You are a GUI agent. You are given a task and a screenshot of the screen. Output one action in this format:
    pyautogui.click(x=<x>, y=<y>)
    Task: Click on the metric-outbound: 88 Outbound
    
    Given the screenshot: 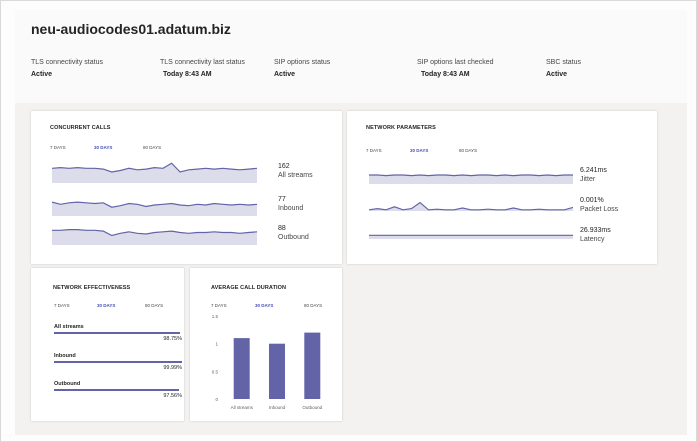 What is the action you would take?
    pyautogui.click(x=293, y=233)
    